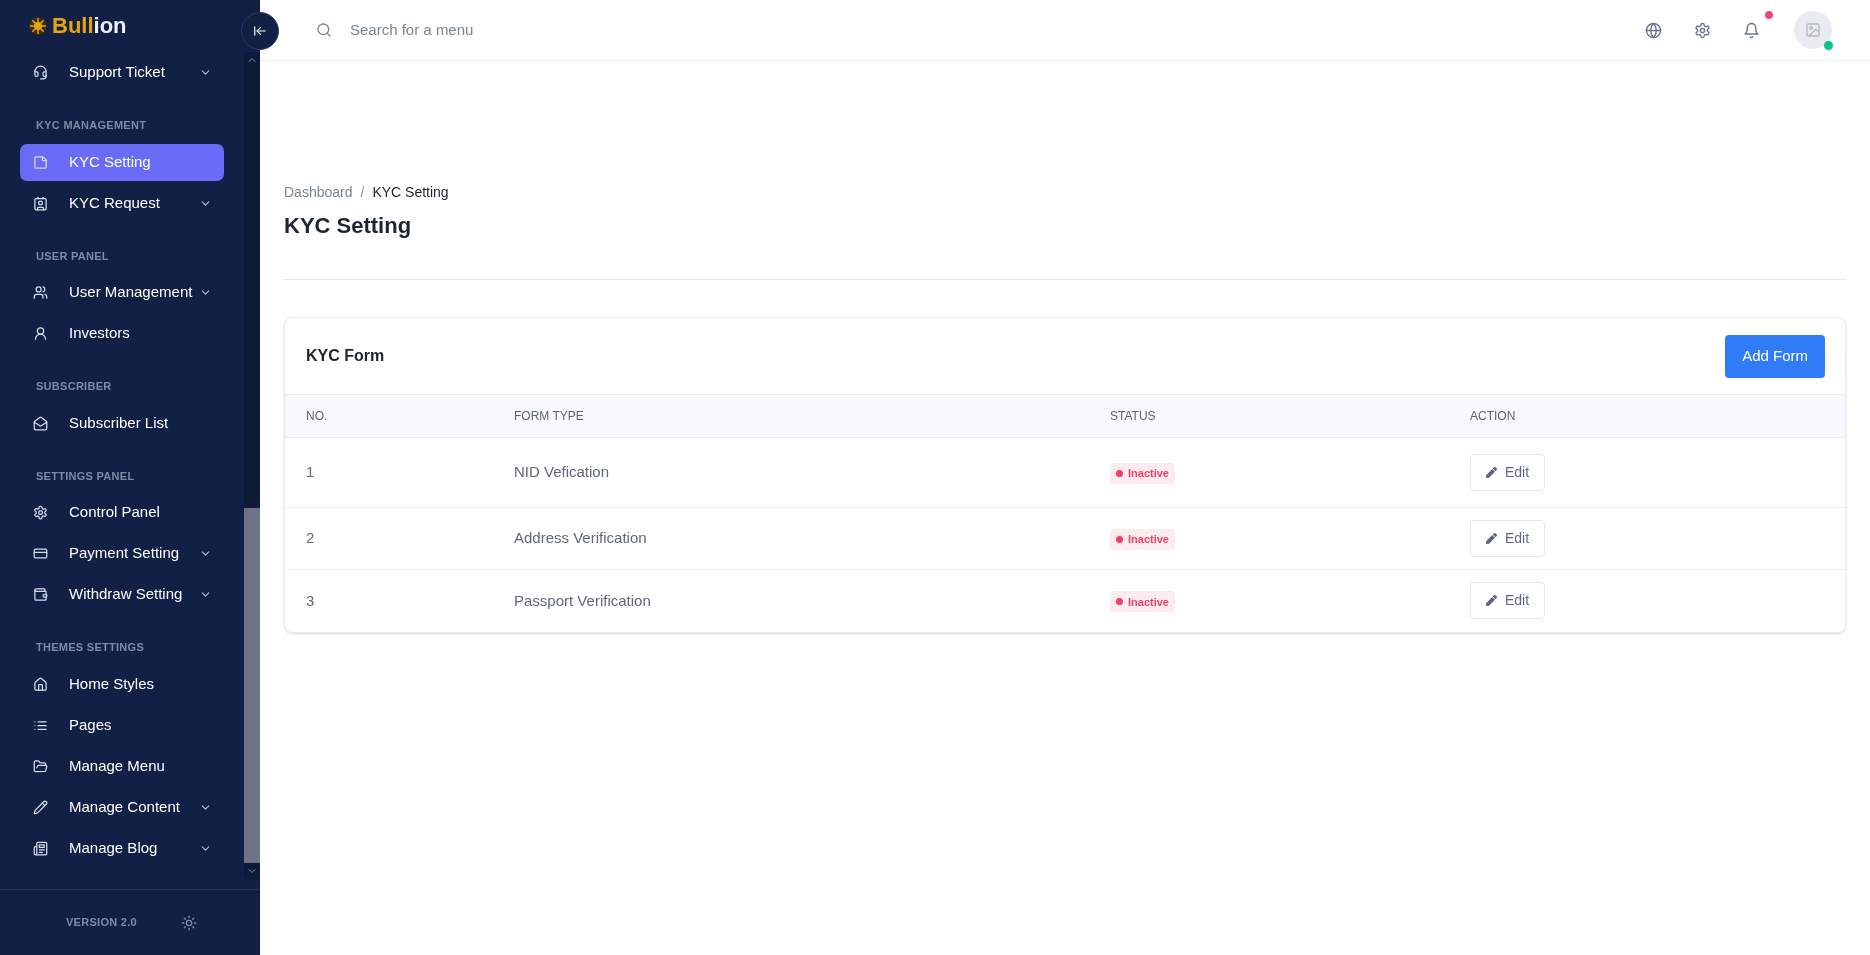 The image size is (1870, 955). Describe the element at coordinates (40, 684) in the screenshot. I see `house-icon` at that location.